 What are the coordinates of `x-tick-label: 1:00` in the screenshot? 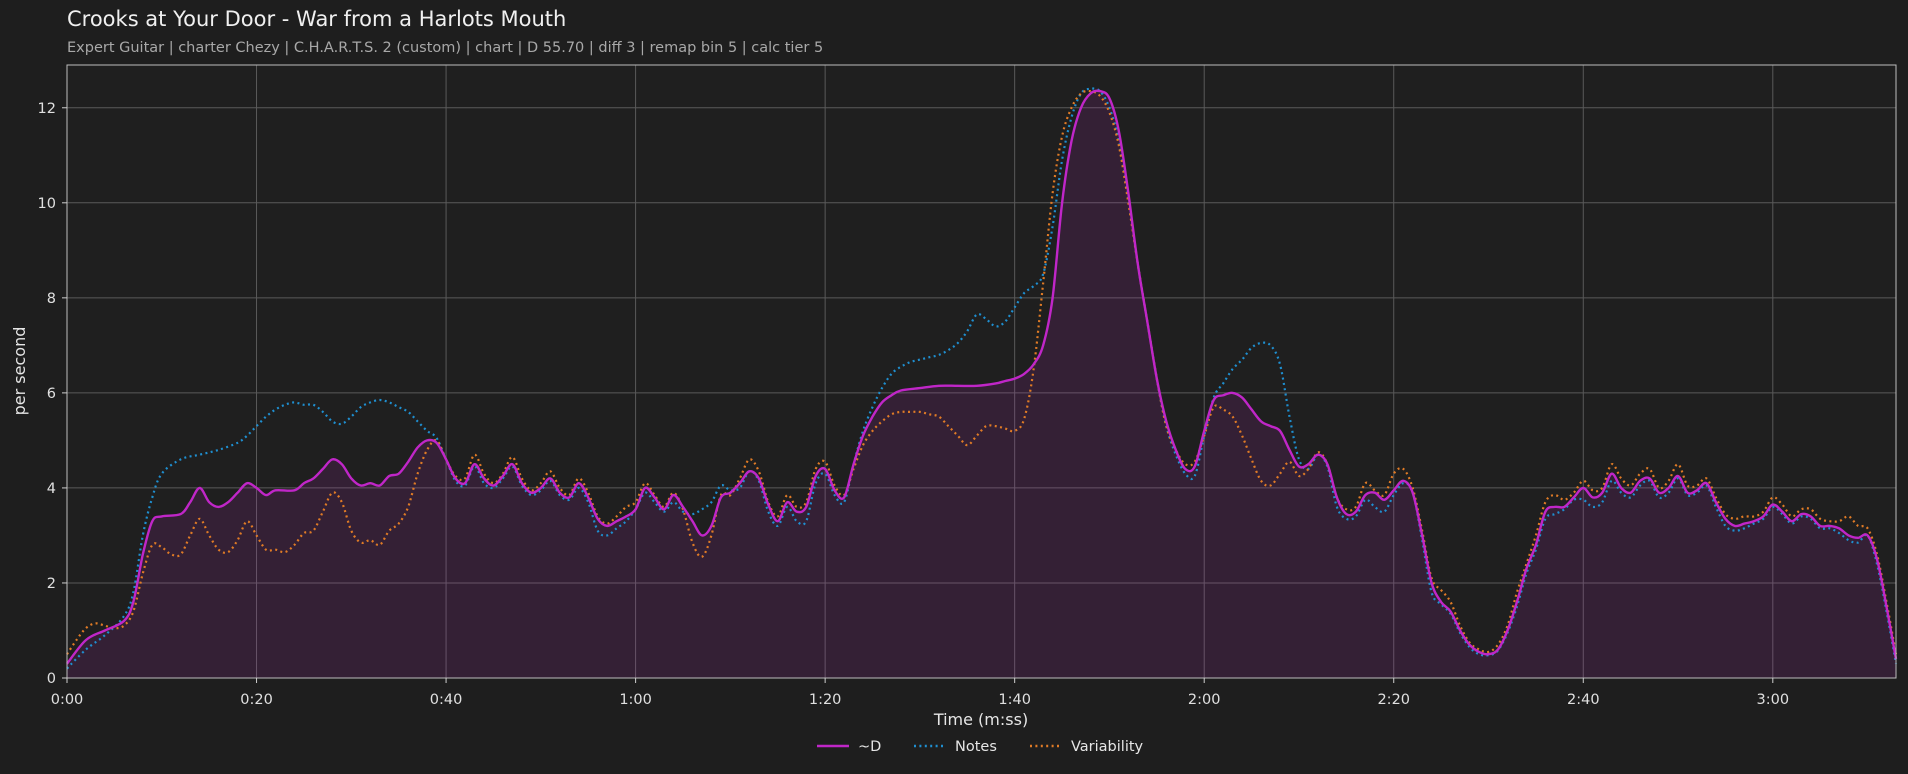 It's located at (635, 700).